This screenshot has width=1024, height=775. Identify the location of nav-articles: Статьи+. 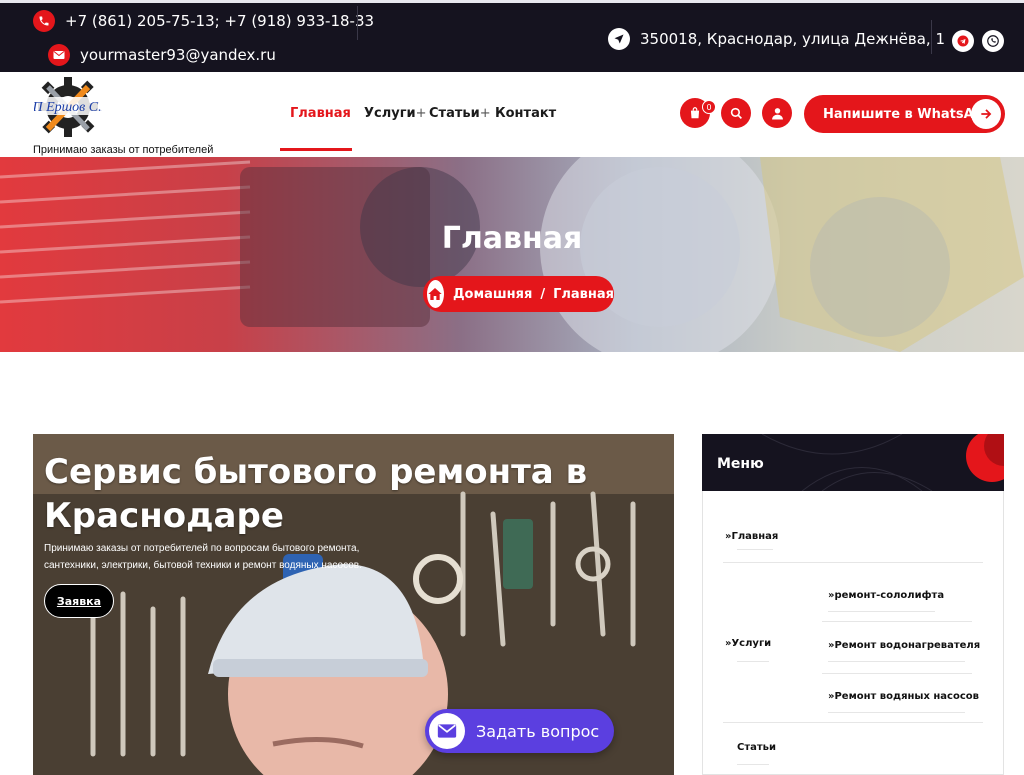
(460, 113).